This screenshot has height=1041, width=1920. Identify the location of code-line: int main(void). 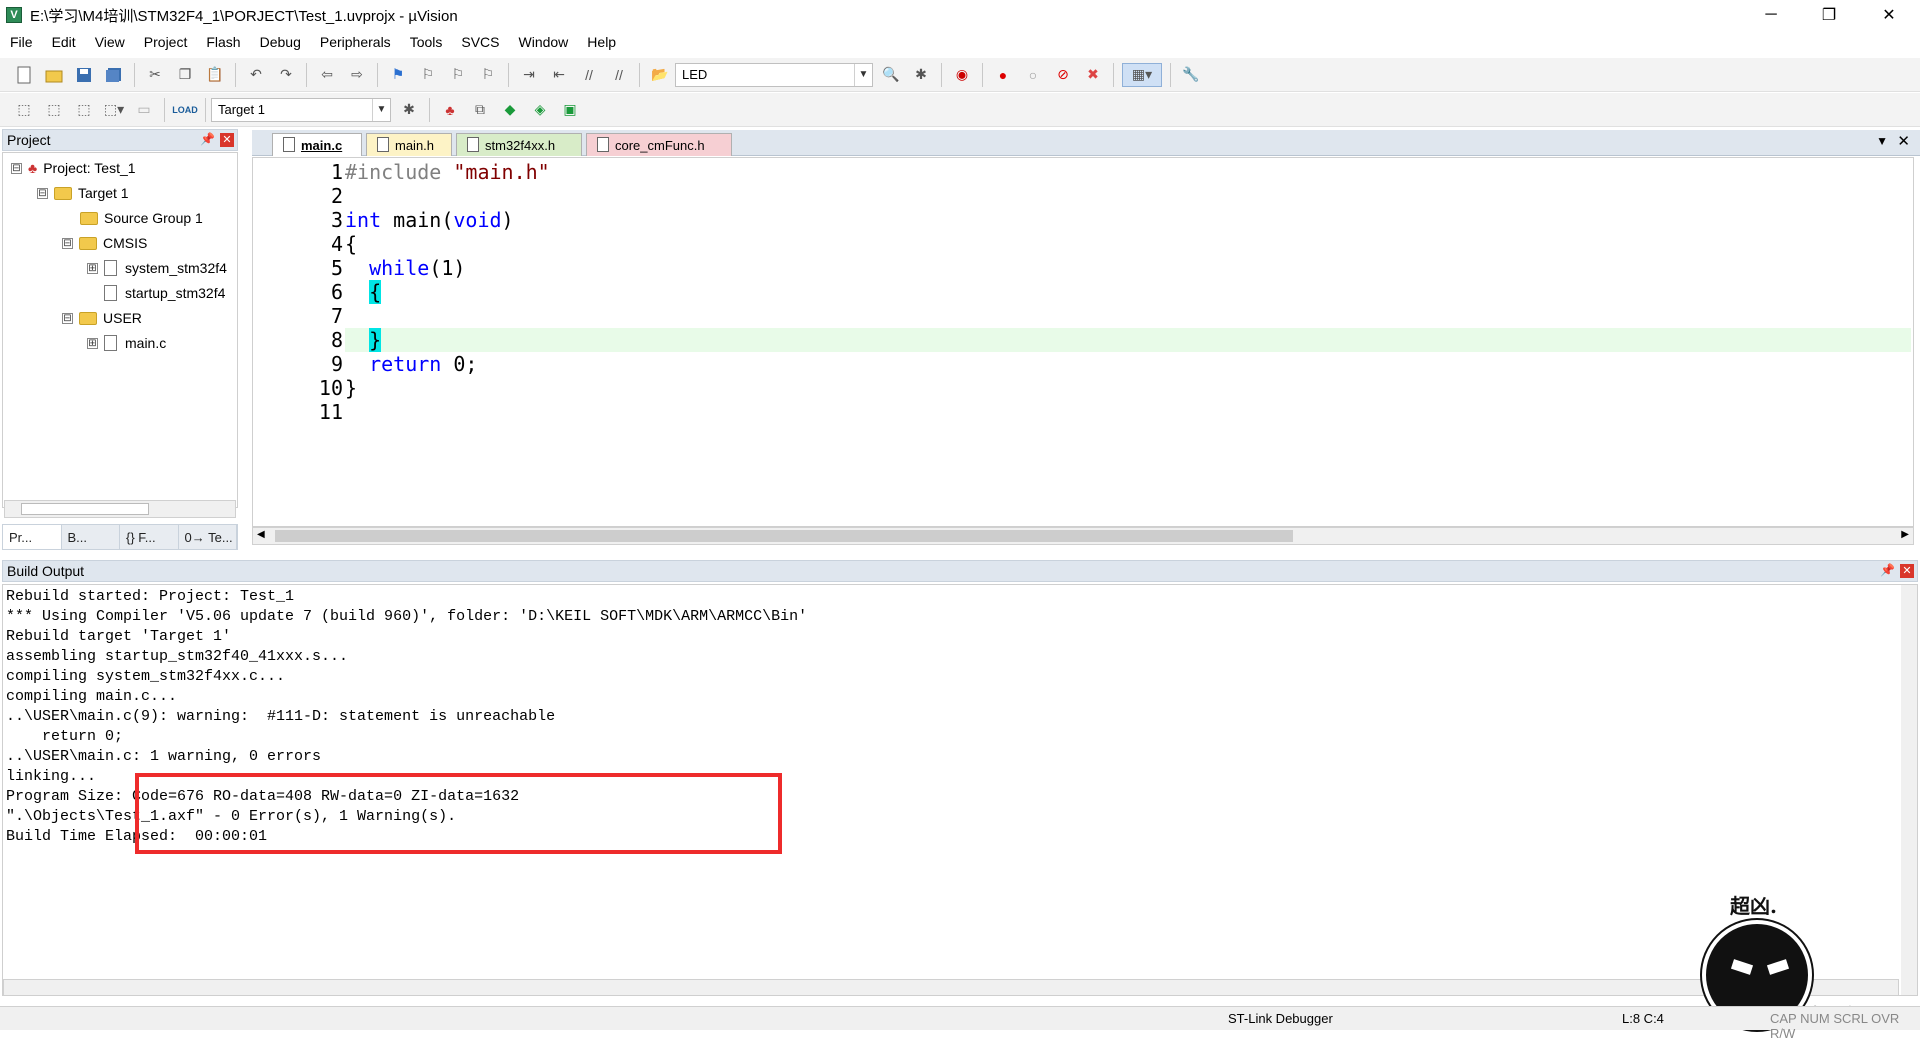
(1128, 220).